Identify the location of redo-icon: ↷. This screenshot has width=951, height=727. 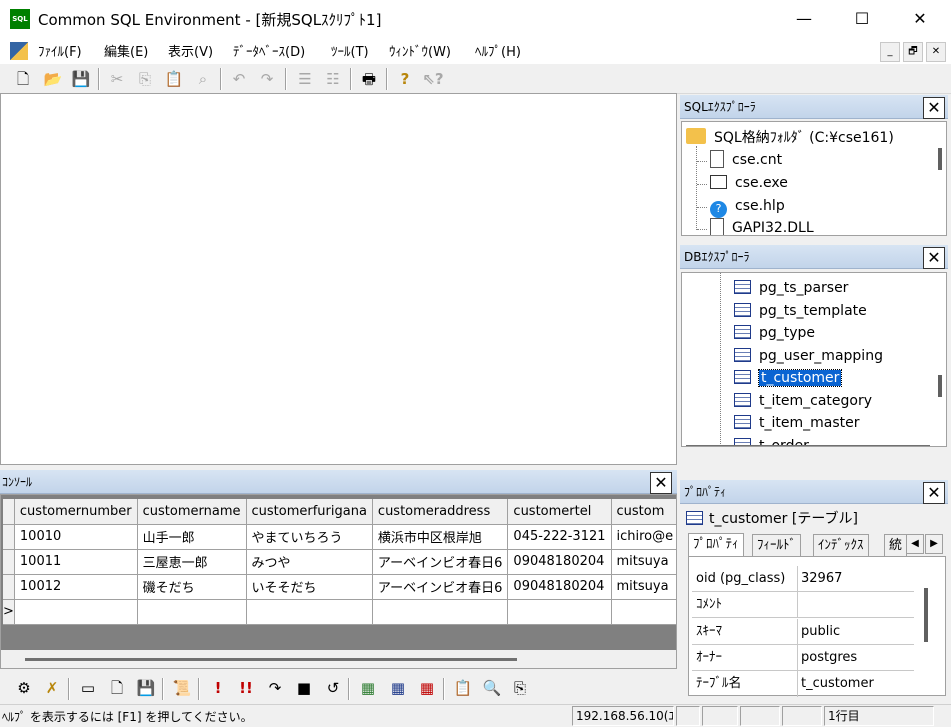
(267, 79).